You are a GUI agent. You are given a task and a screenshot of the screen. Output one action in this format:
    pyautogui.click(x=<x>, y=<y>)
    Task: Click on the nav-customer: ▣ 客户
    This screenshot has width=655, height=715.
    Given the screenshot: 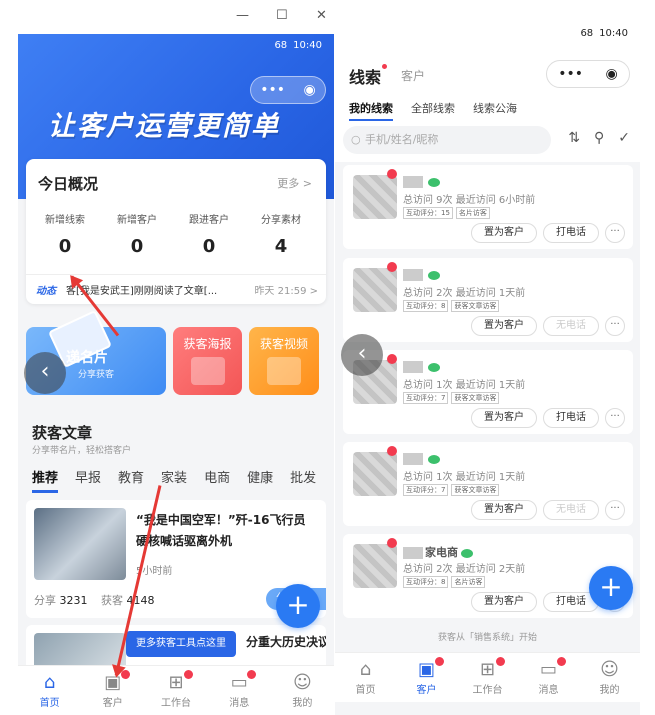 What is the action you would take?
    pyautogui.click(x=426, y=677)
    